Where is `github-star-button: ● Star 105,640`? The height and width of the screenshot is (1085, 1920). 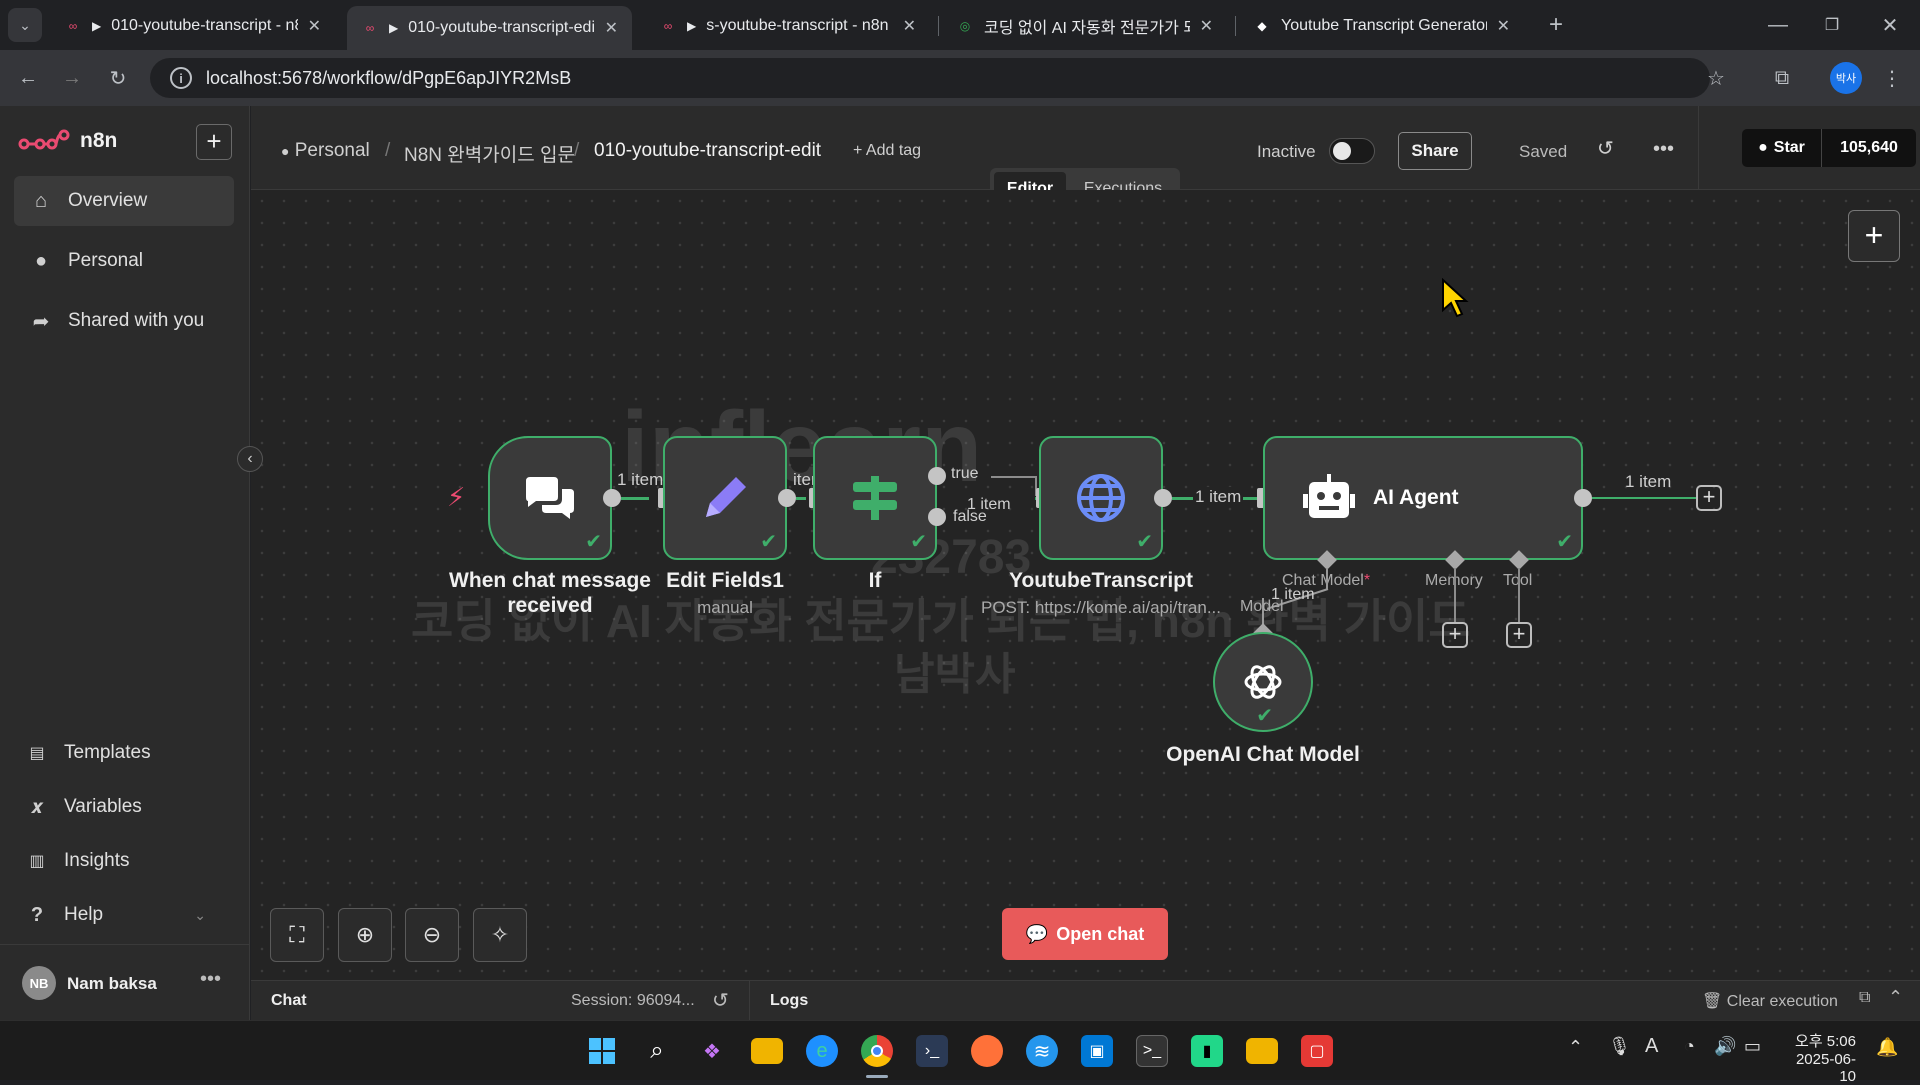
github-star-button: ● Star 105,640 is located at coordinates (1829, 148).